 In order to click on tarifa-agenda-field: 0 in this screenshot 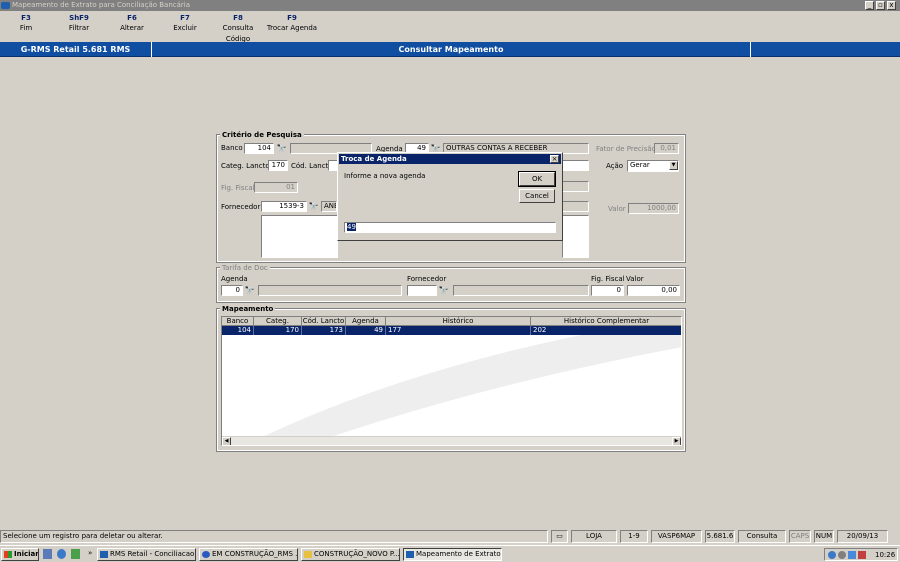, I will do `click(232, 290)`.